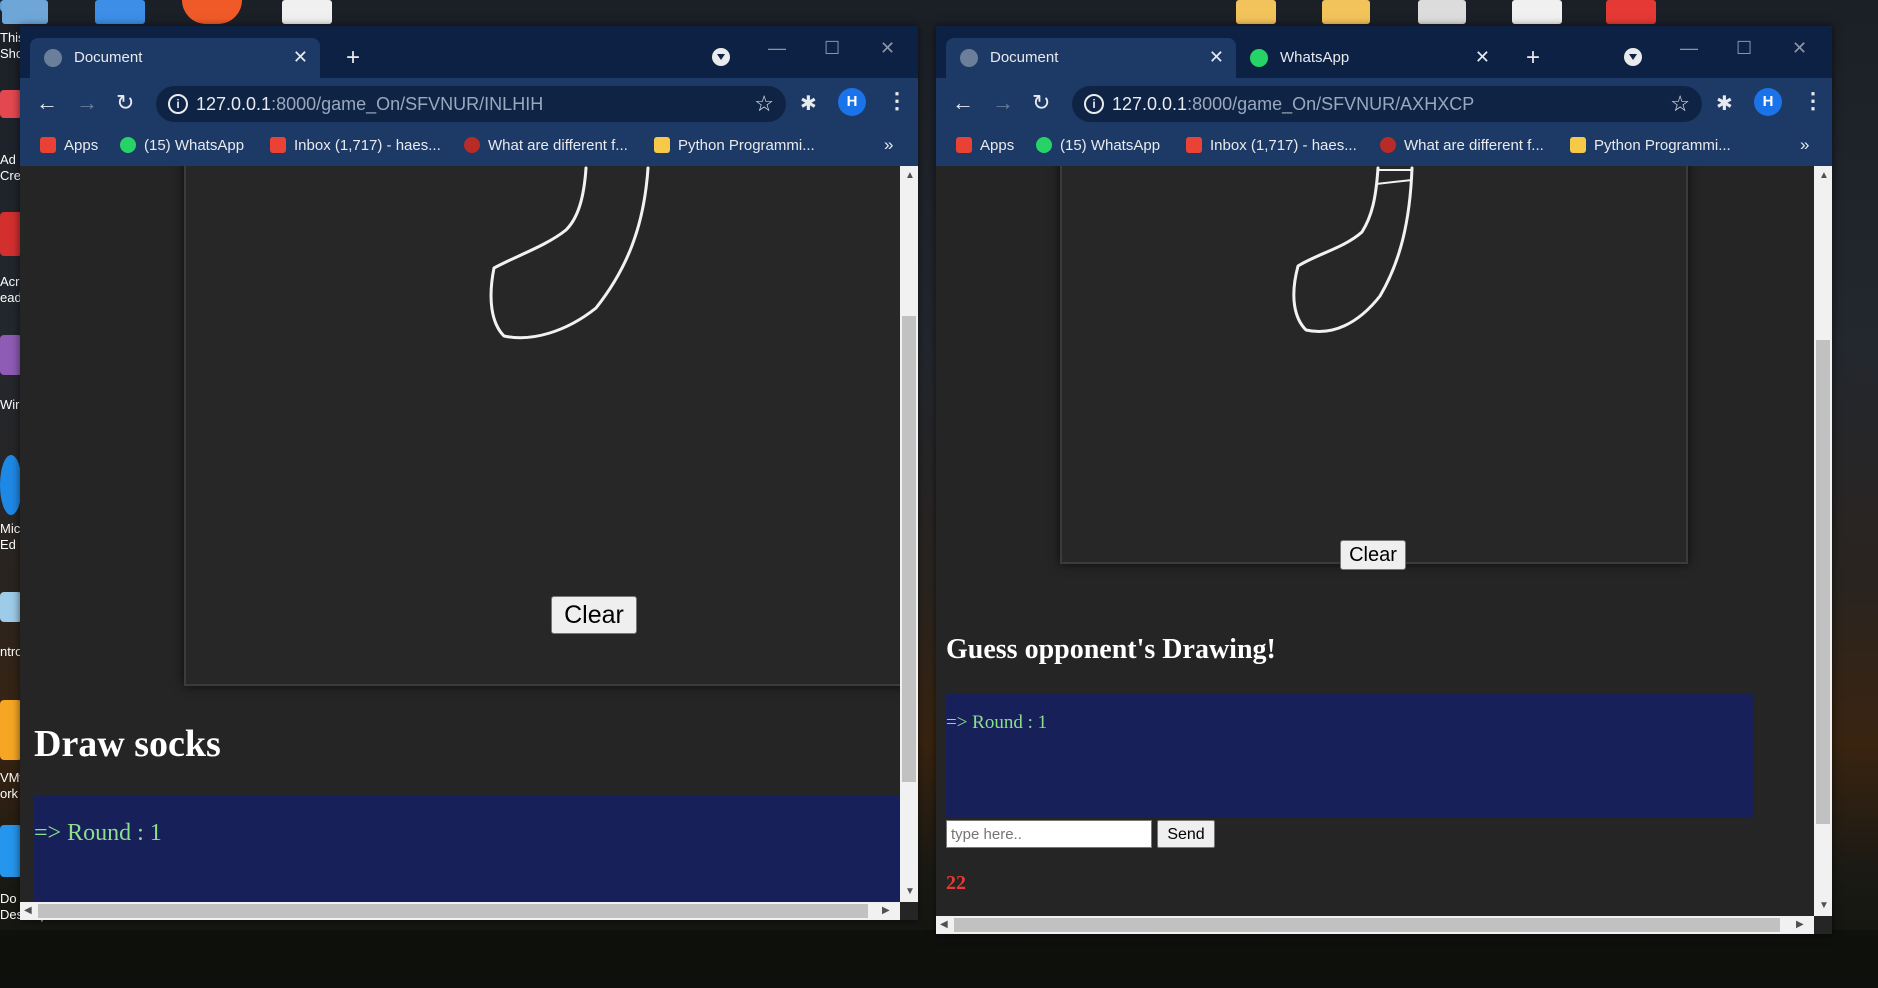  Describe the element at coordinates (11, 851) in the screenshot. I see `docker-icon` at that location.